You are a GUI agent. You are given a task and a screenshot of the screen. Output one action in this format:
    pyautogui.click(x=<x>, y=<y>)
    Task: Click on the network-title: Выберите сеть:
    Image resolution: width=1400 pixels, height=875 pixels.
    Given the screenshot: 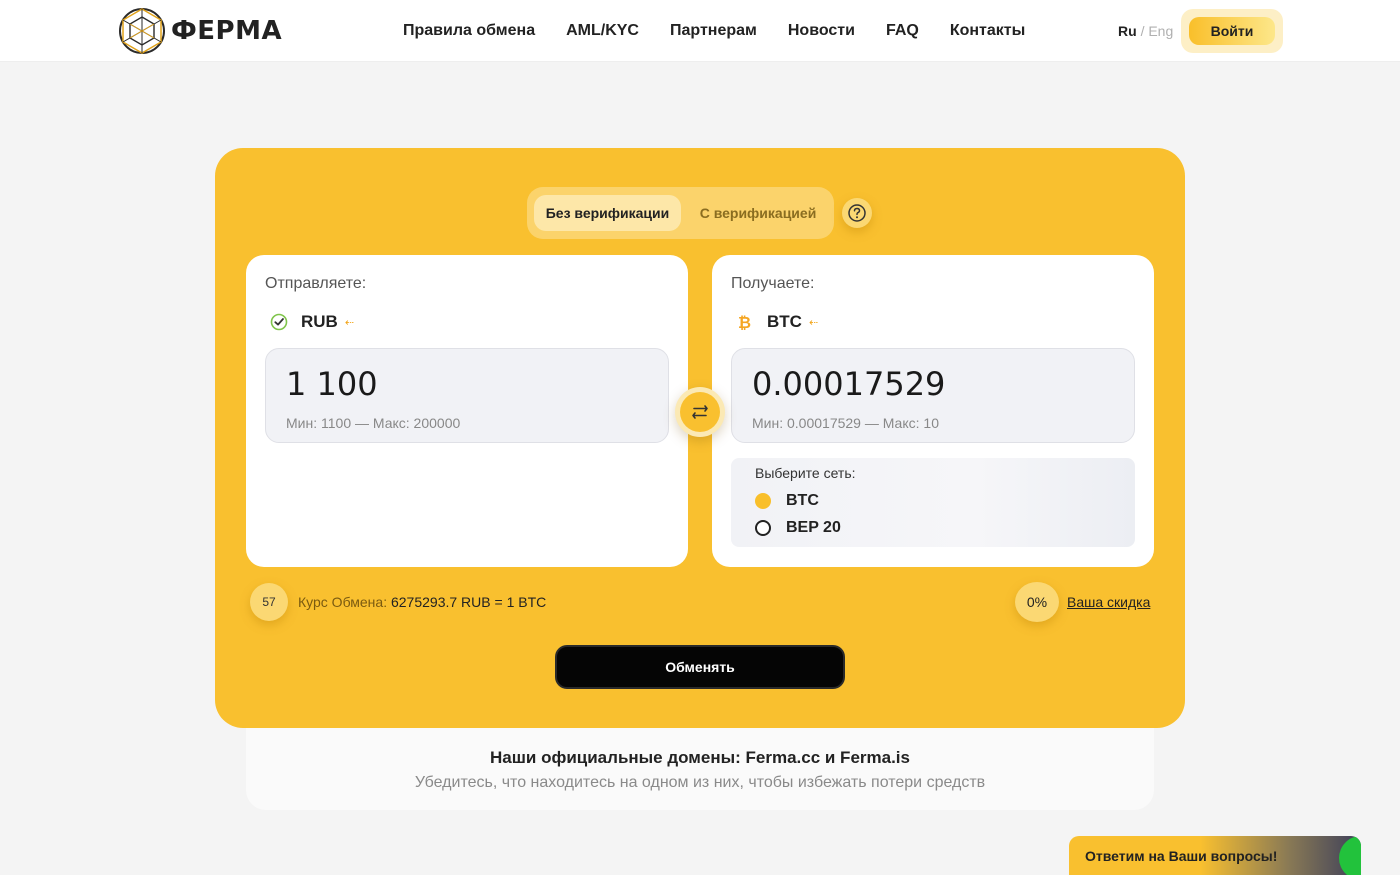 What is the action you would take?
    pyautogui.click(x=805, y=473)
    